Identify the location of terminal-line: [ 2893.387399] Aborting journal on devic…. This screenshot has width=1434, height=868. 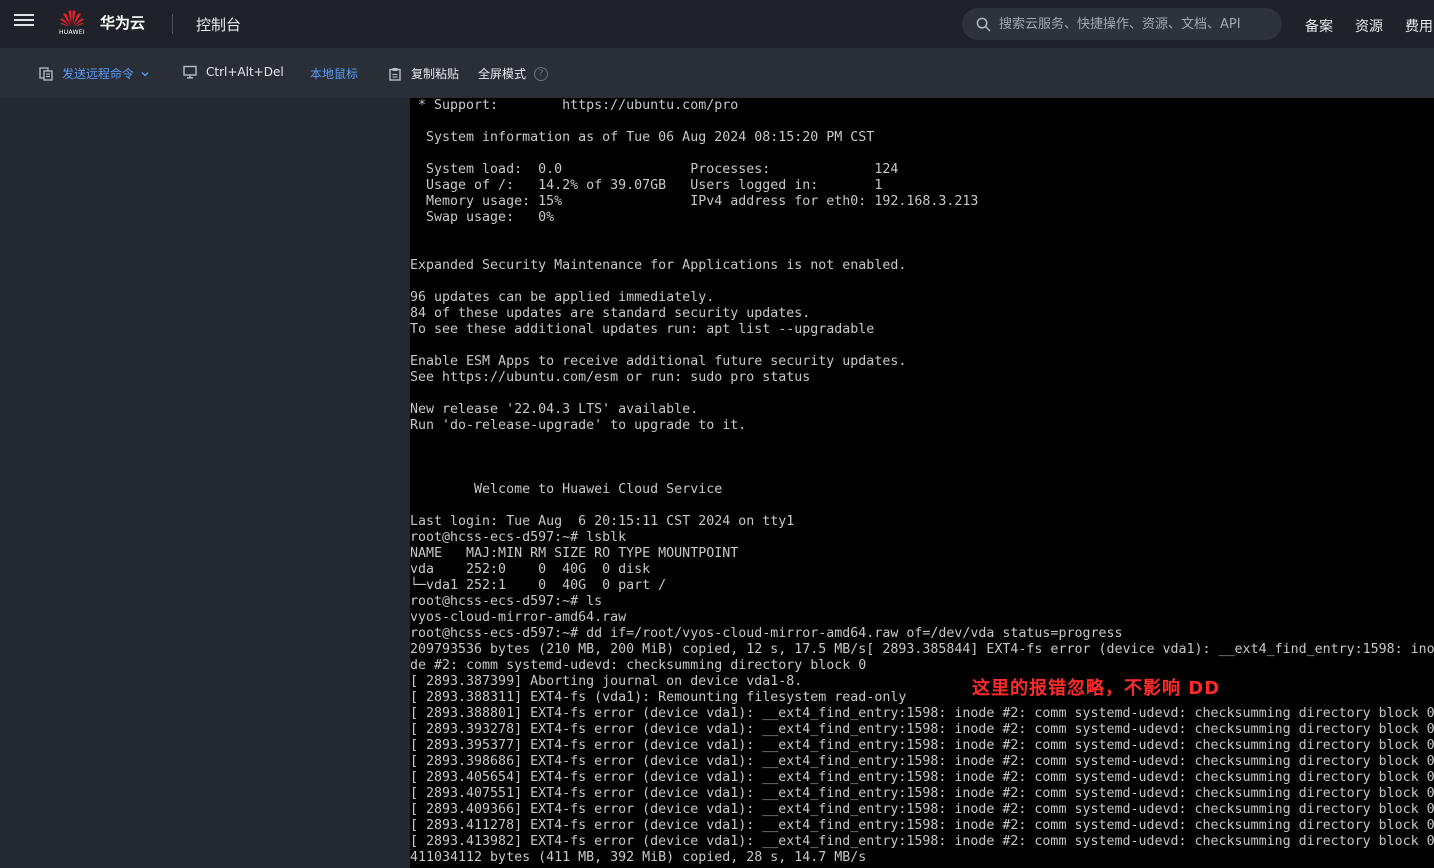
(606, 681).